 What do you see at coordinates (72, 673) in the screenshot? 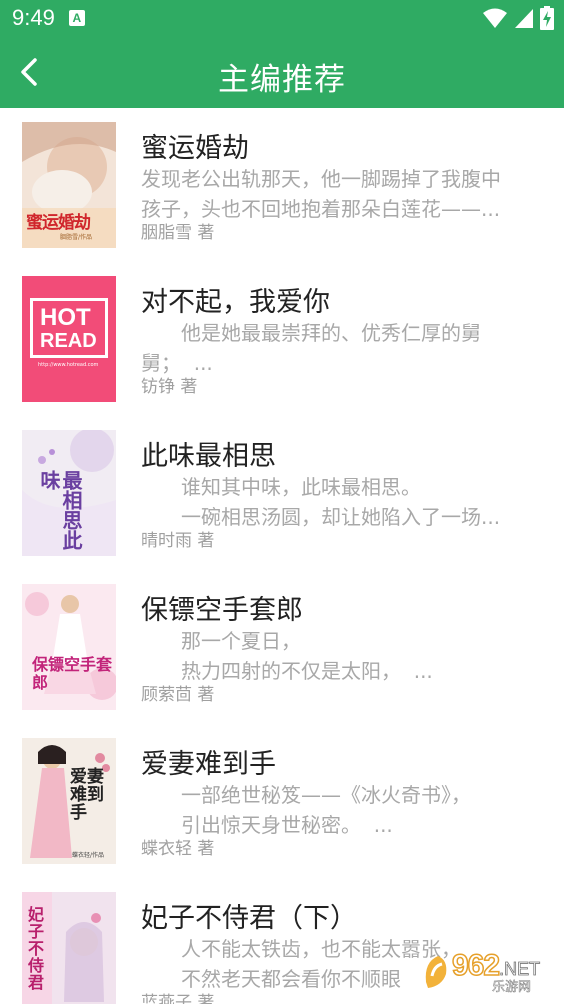
I see `cover-title: 保镖空手套郎` at bounding box center [72, 673].